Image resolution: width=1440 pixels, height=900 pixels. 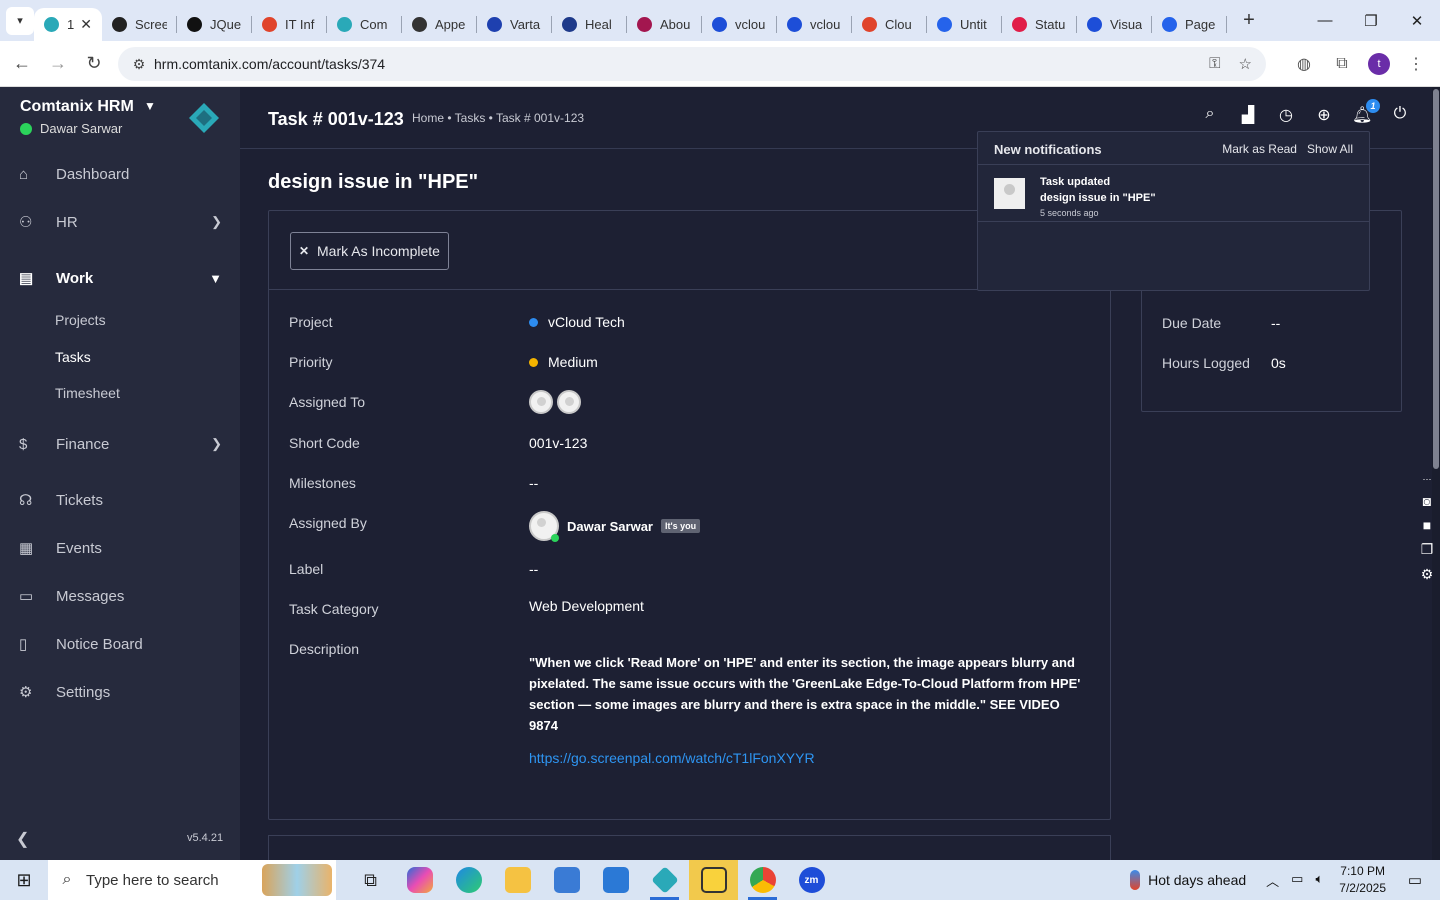 I want to click on sidebar-item-label: Notice Board, so click(x=99, y=644).